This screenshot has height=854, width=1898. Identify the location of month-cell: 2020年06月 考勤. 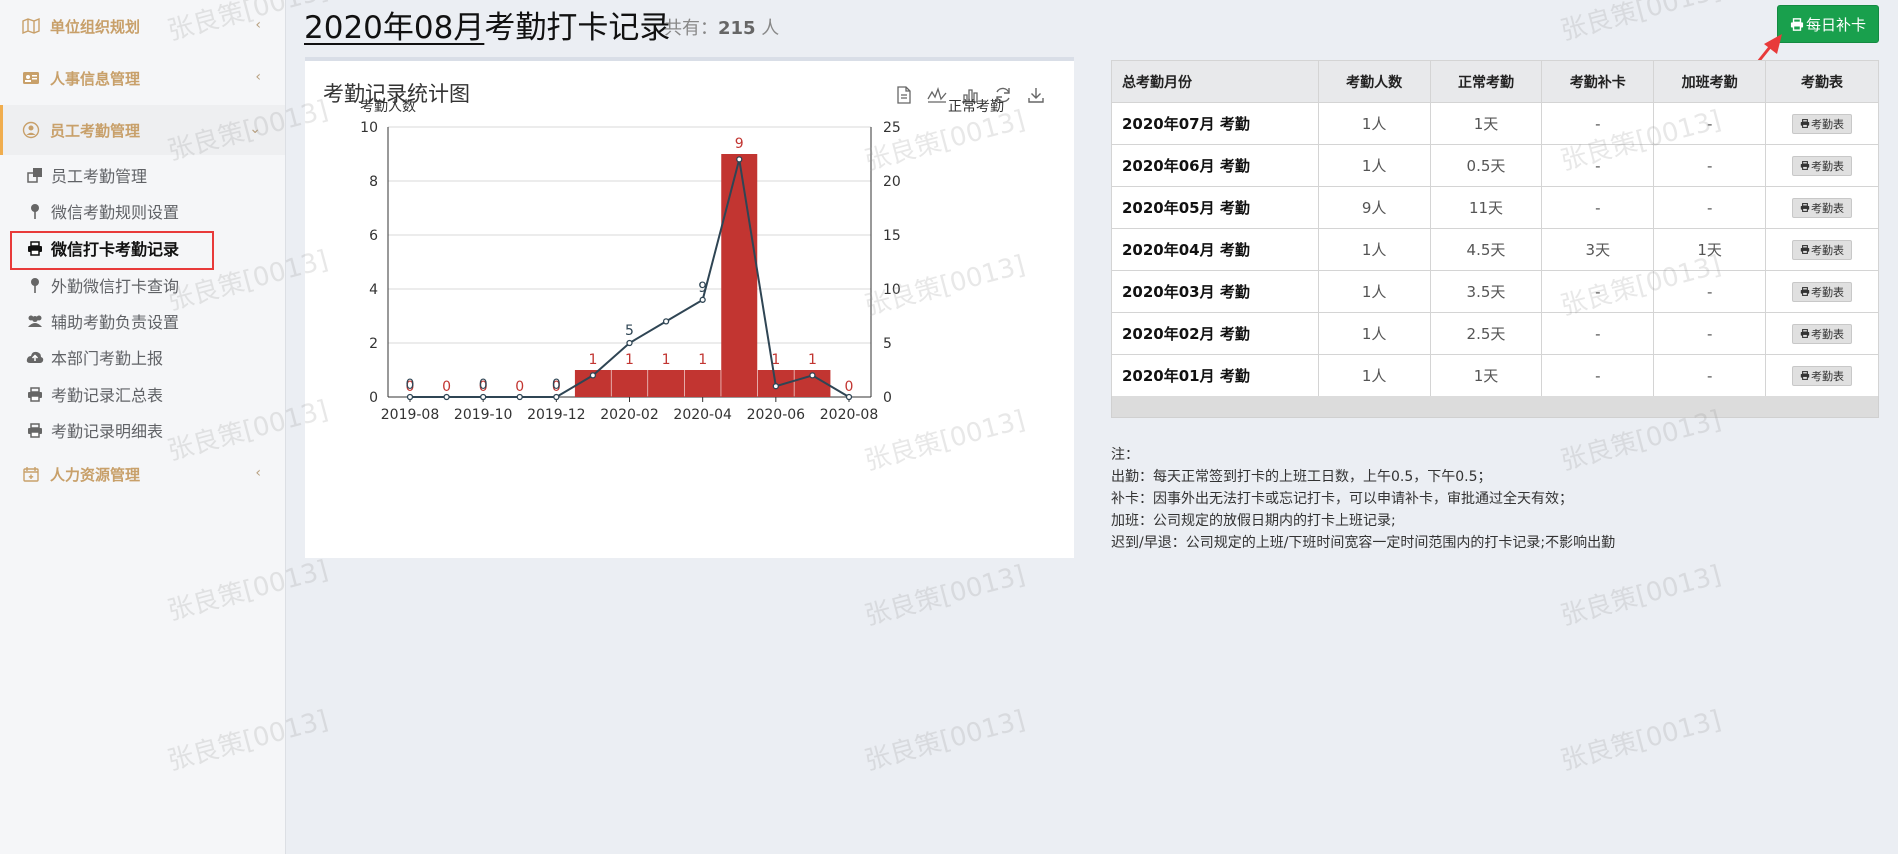
(1215, 165).